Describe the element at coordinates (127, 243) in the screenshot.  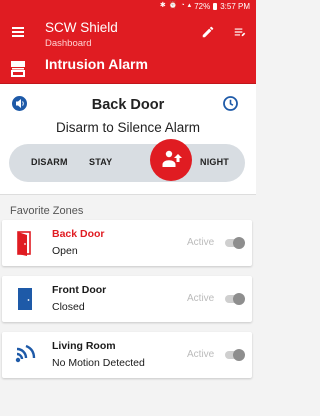
I see `zone-card-back-door: Back Door Open Active` at that location.